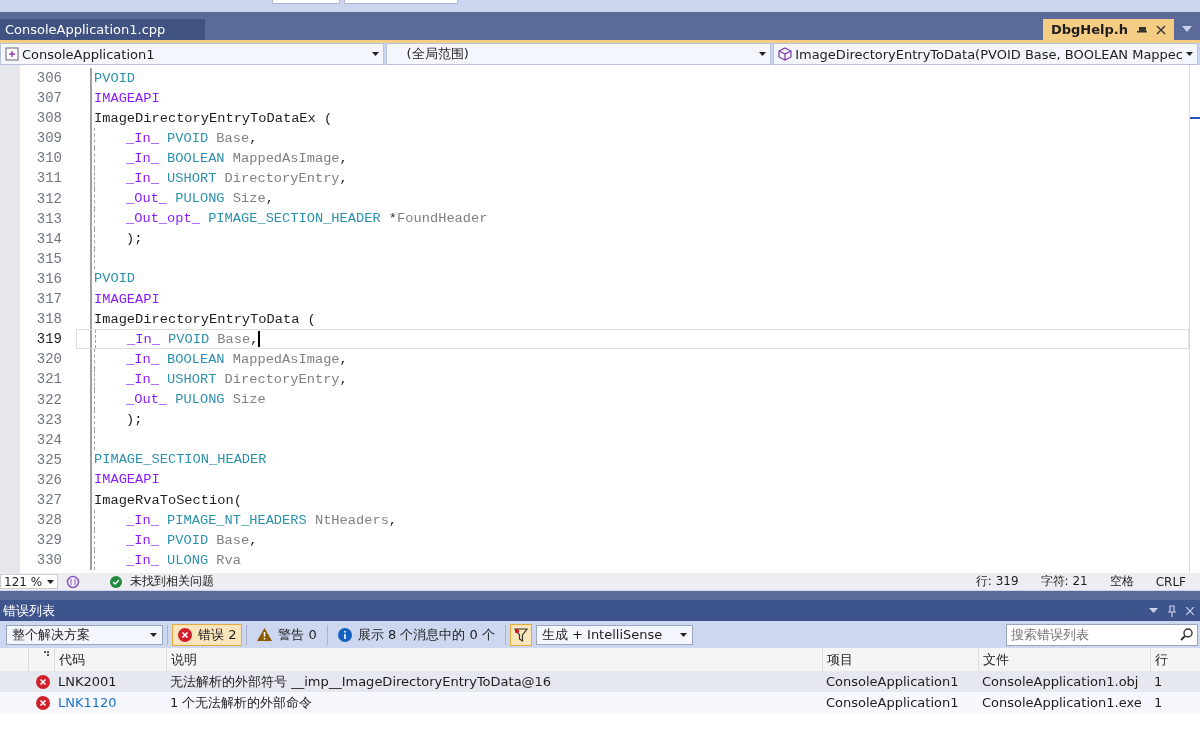  Describe the element at coordinates (56, 520) in the screenshot. I see `line-number: 328` at that location.